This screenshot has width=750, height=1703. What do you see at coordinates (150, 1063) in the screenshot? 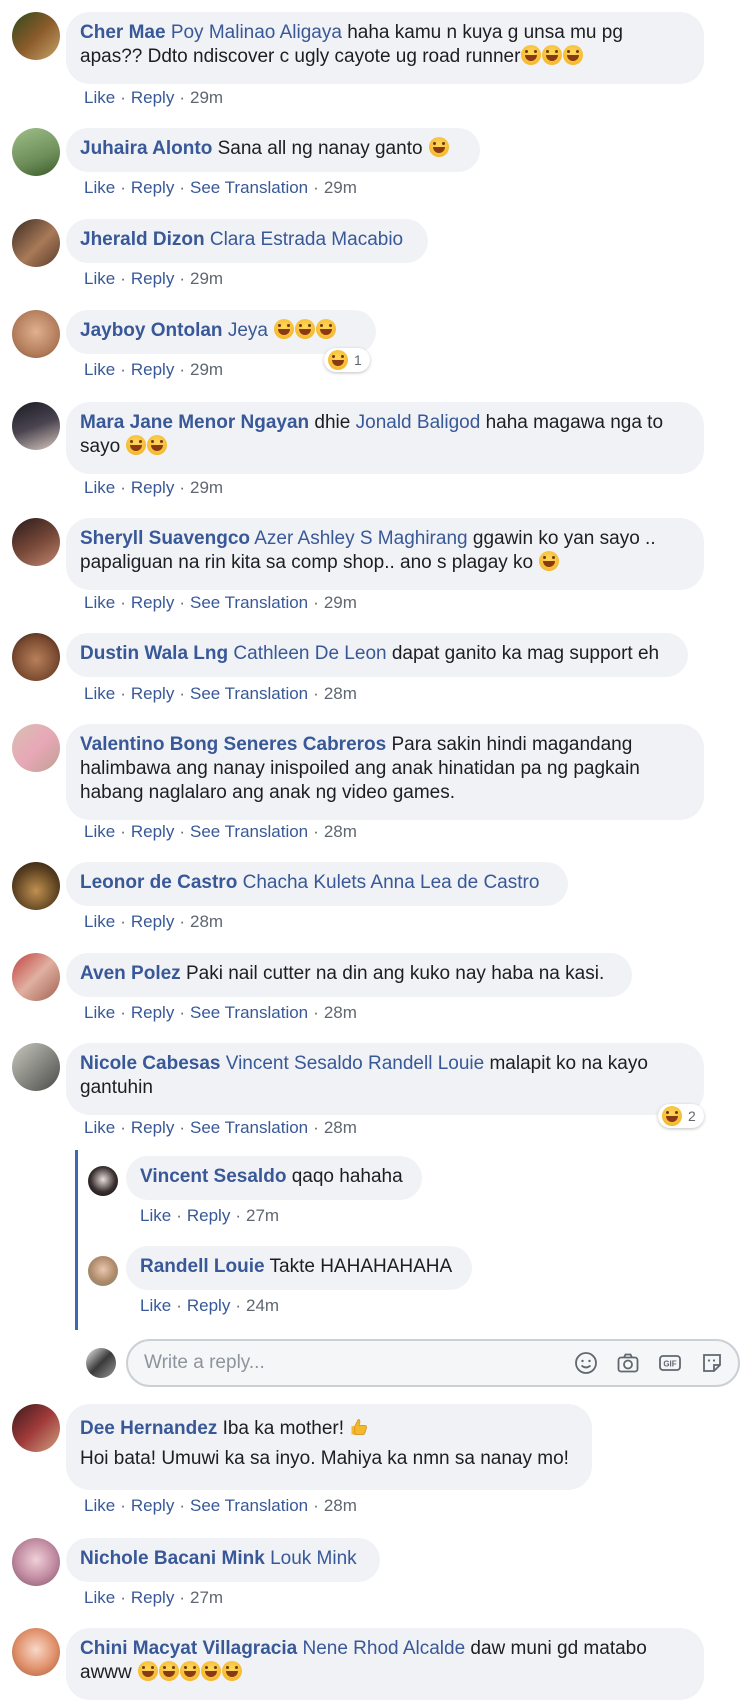
I see `comment-author: Nicole Cabesas` at bounding box center [150, 1063].